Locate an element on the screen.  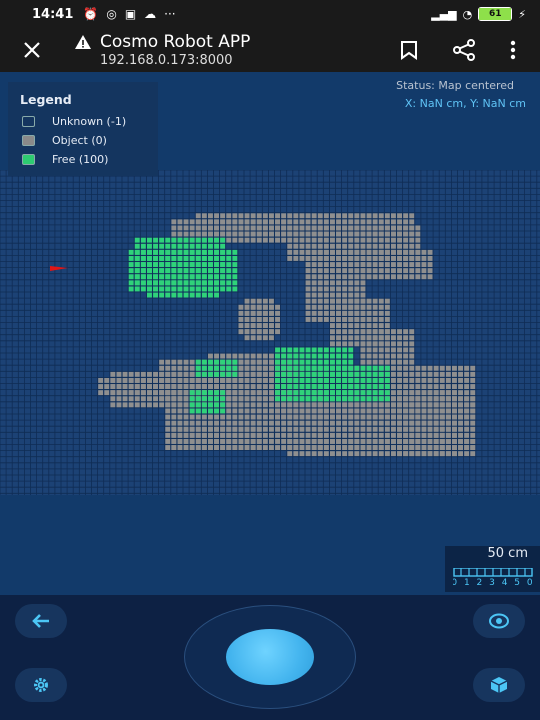
3d-view-button is located at coordinates (499, 685).